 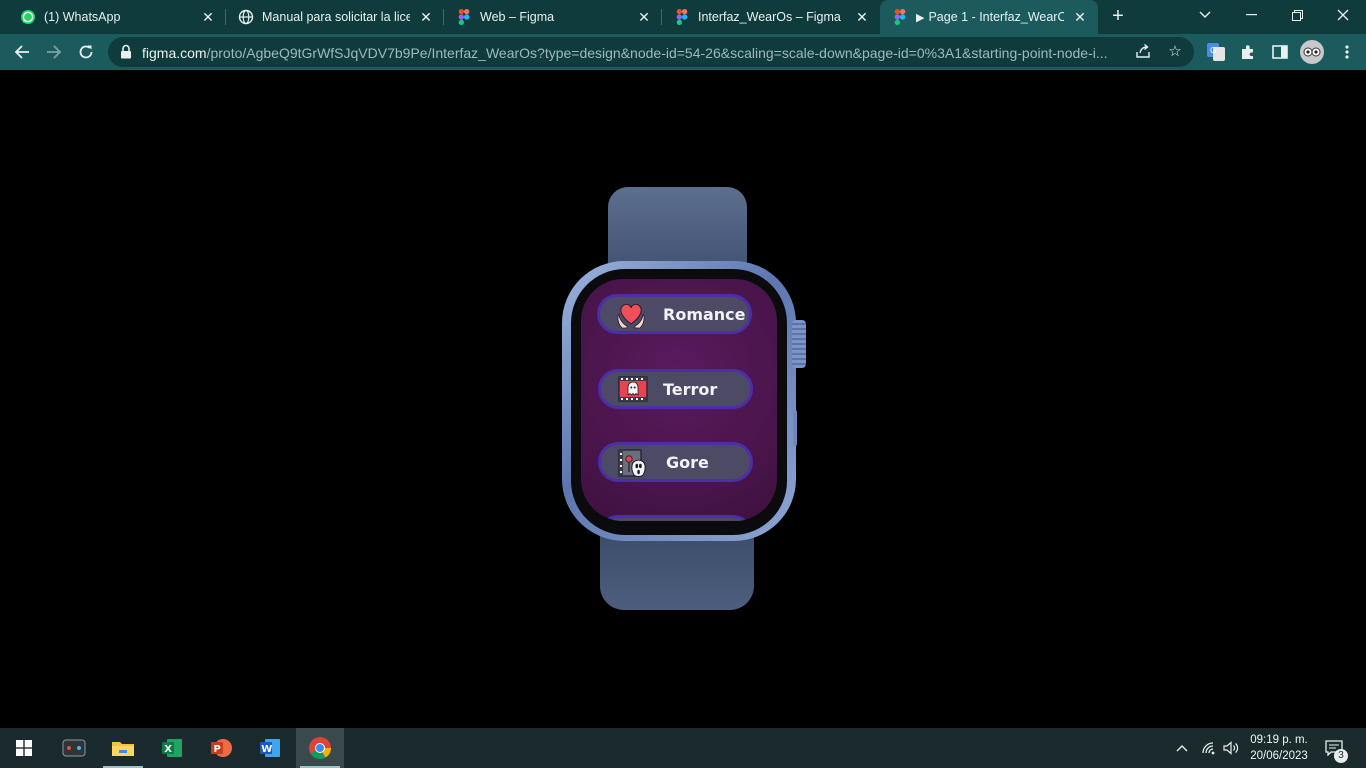 What do you see at coordinates (631, 314) in the screenshot?
I see `heart-hands-icon` at bounding box center [631, 314].